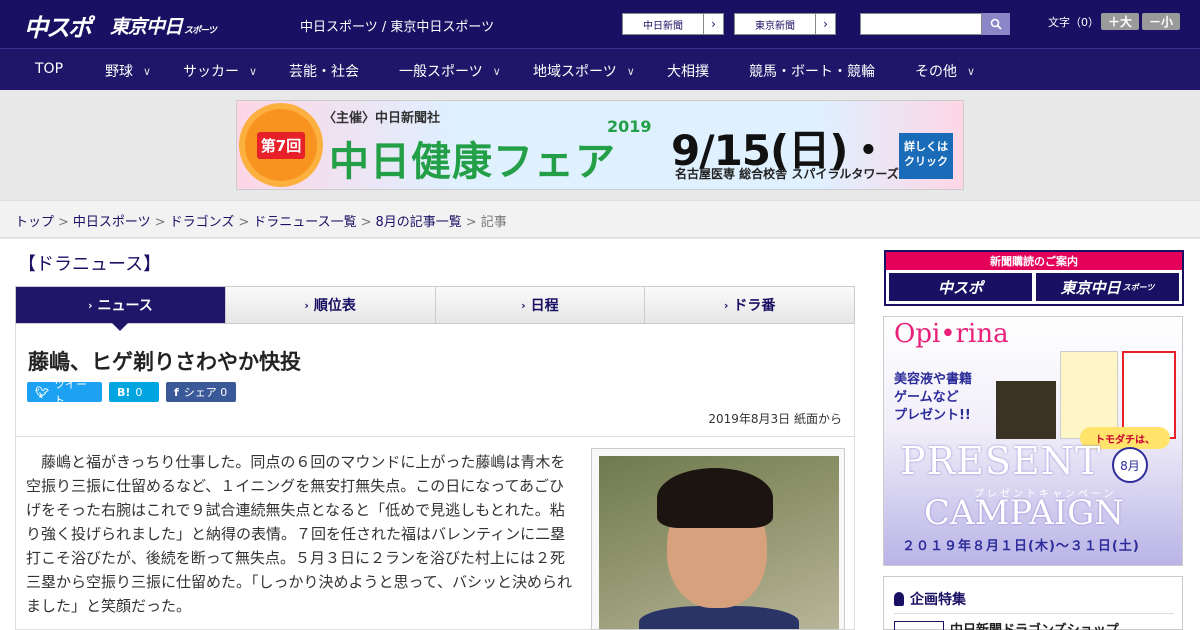  What do you see at coordinates (1090, 287) in the screenshot?
I see `subscribe-tokyo-label: 東京中日` at bounding box center [1090, 287].